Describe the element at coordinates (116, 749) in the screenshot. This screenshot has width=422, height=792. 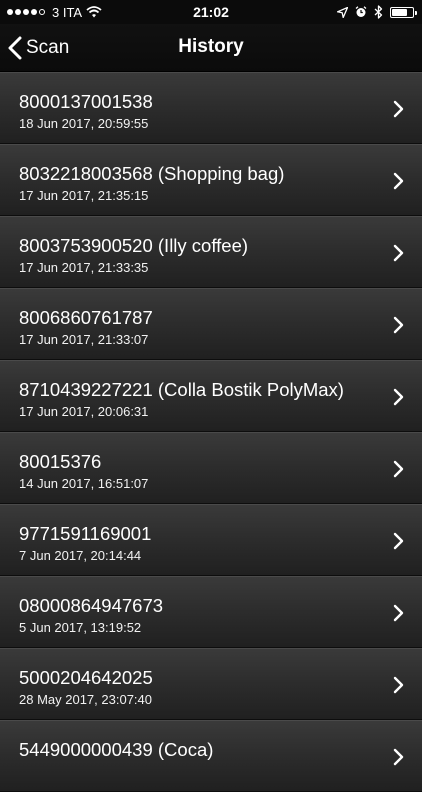
I see `barcode-value: 5449000000439 (Coca)` at that location.